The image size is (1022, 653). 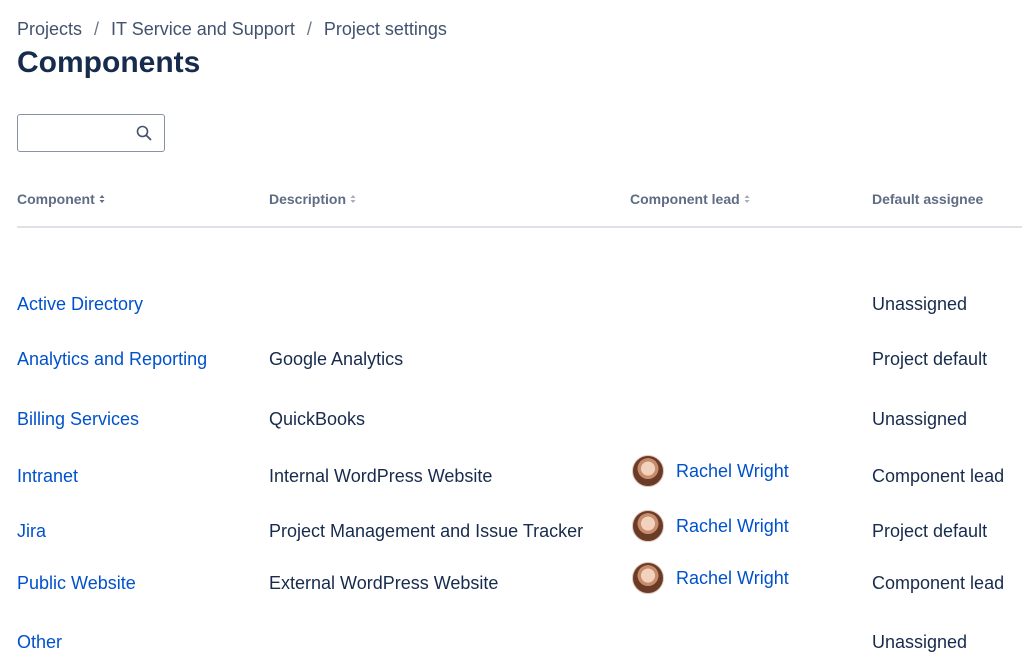 I want to click on component-link: Intranet, so click(x=47, y=476).